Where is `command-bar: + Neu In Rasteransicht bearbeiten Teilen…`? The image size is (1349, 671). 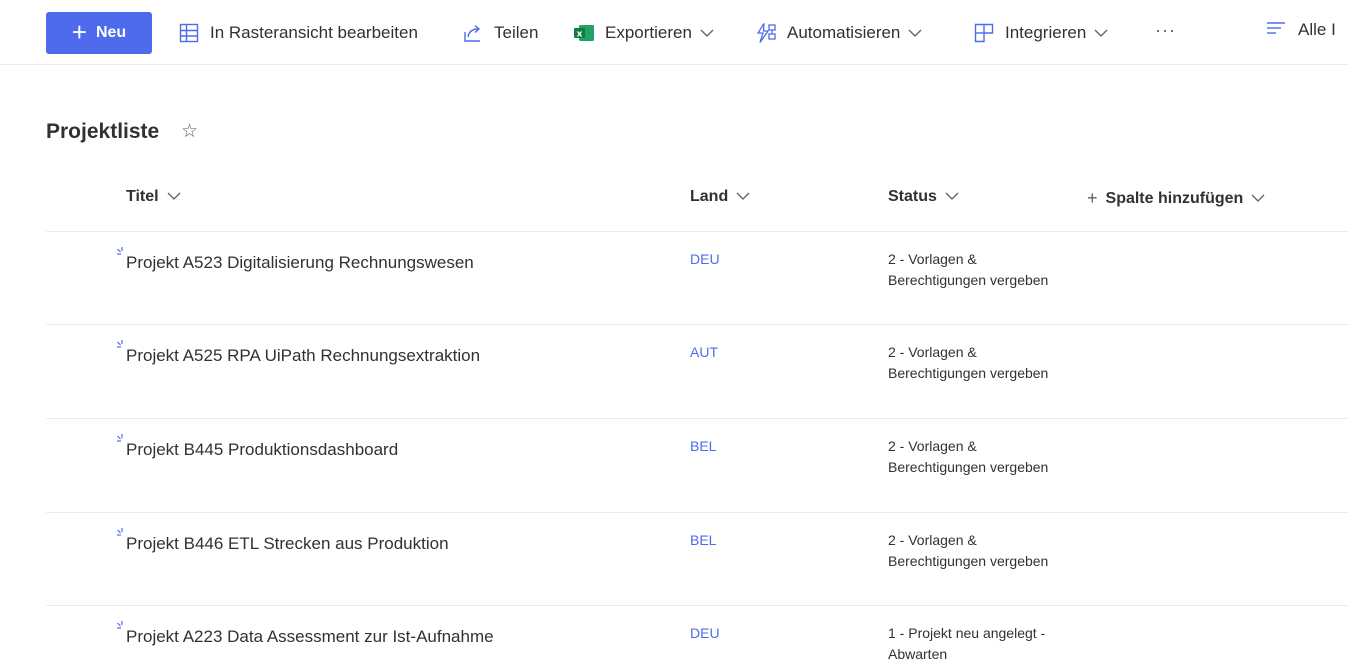
command-bar: + Neu In Rasteransicht bearbeiten Teilen… is located at coordinates (674, 32).